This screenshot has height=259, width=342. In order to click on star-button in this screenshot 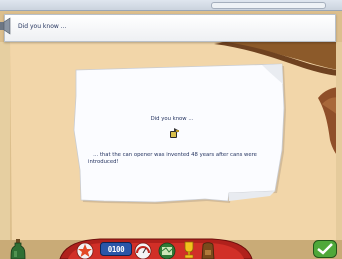, I will do `click(85, 250)`.